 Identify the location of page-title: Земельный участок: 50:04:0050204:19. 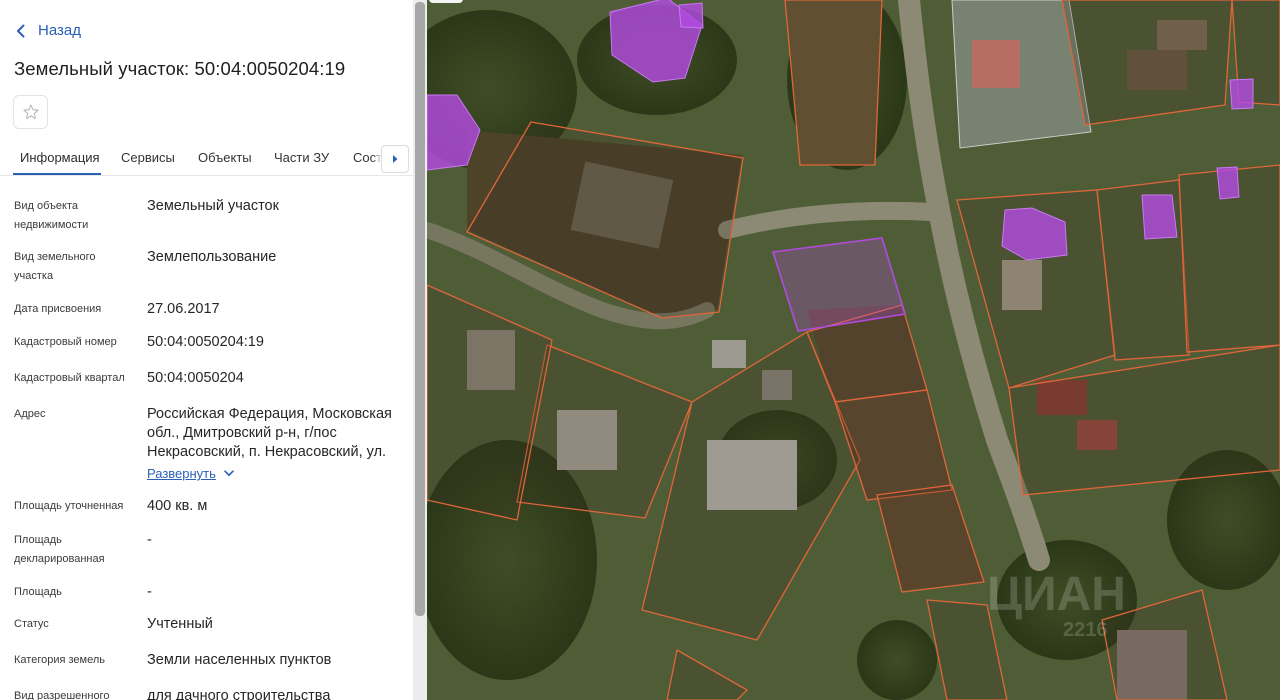
(180, 68).